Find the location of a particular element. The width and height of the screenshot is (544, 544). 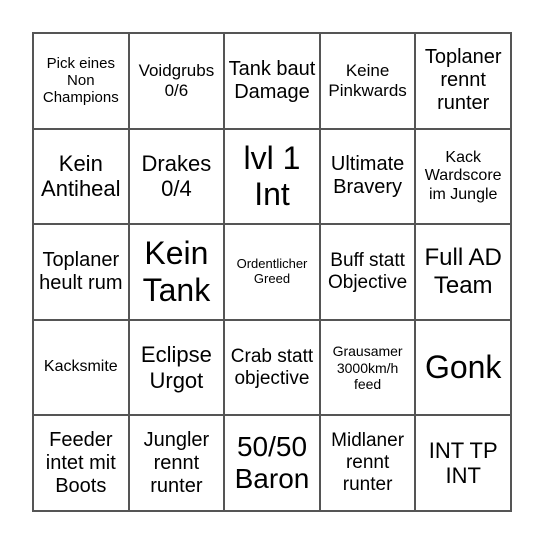

bingo-cell: Buff statt Objective is located at coordinates (367, 272).